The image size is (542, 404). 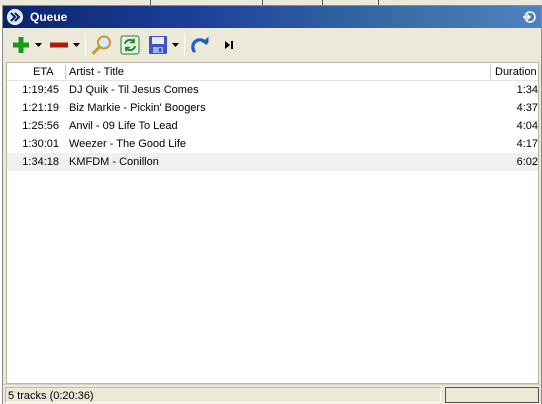 I want to click on save-button, so click(x=158, y=45).